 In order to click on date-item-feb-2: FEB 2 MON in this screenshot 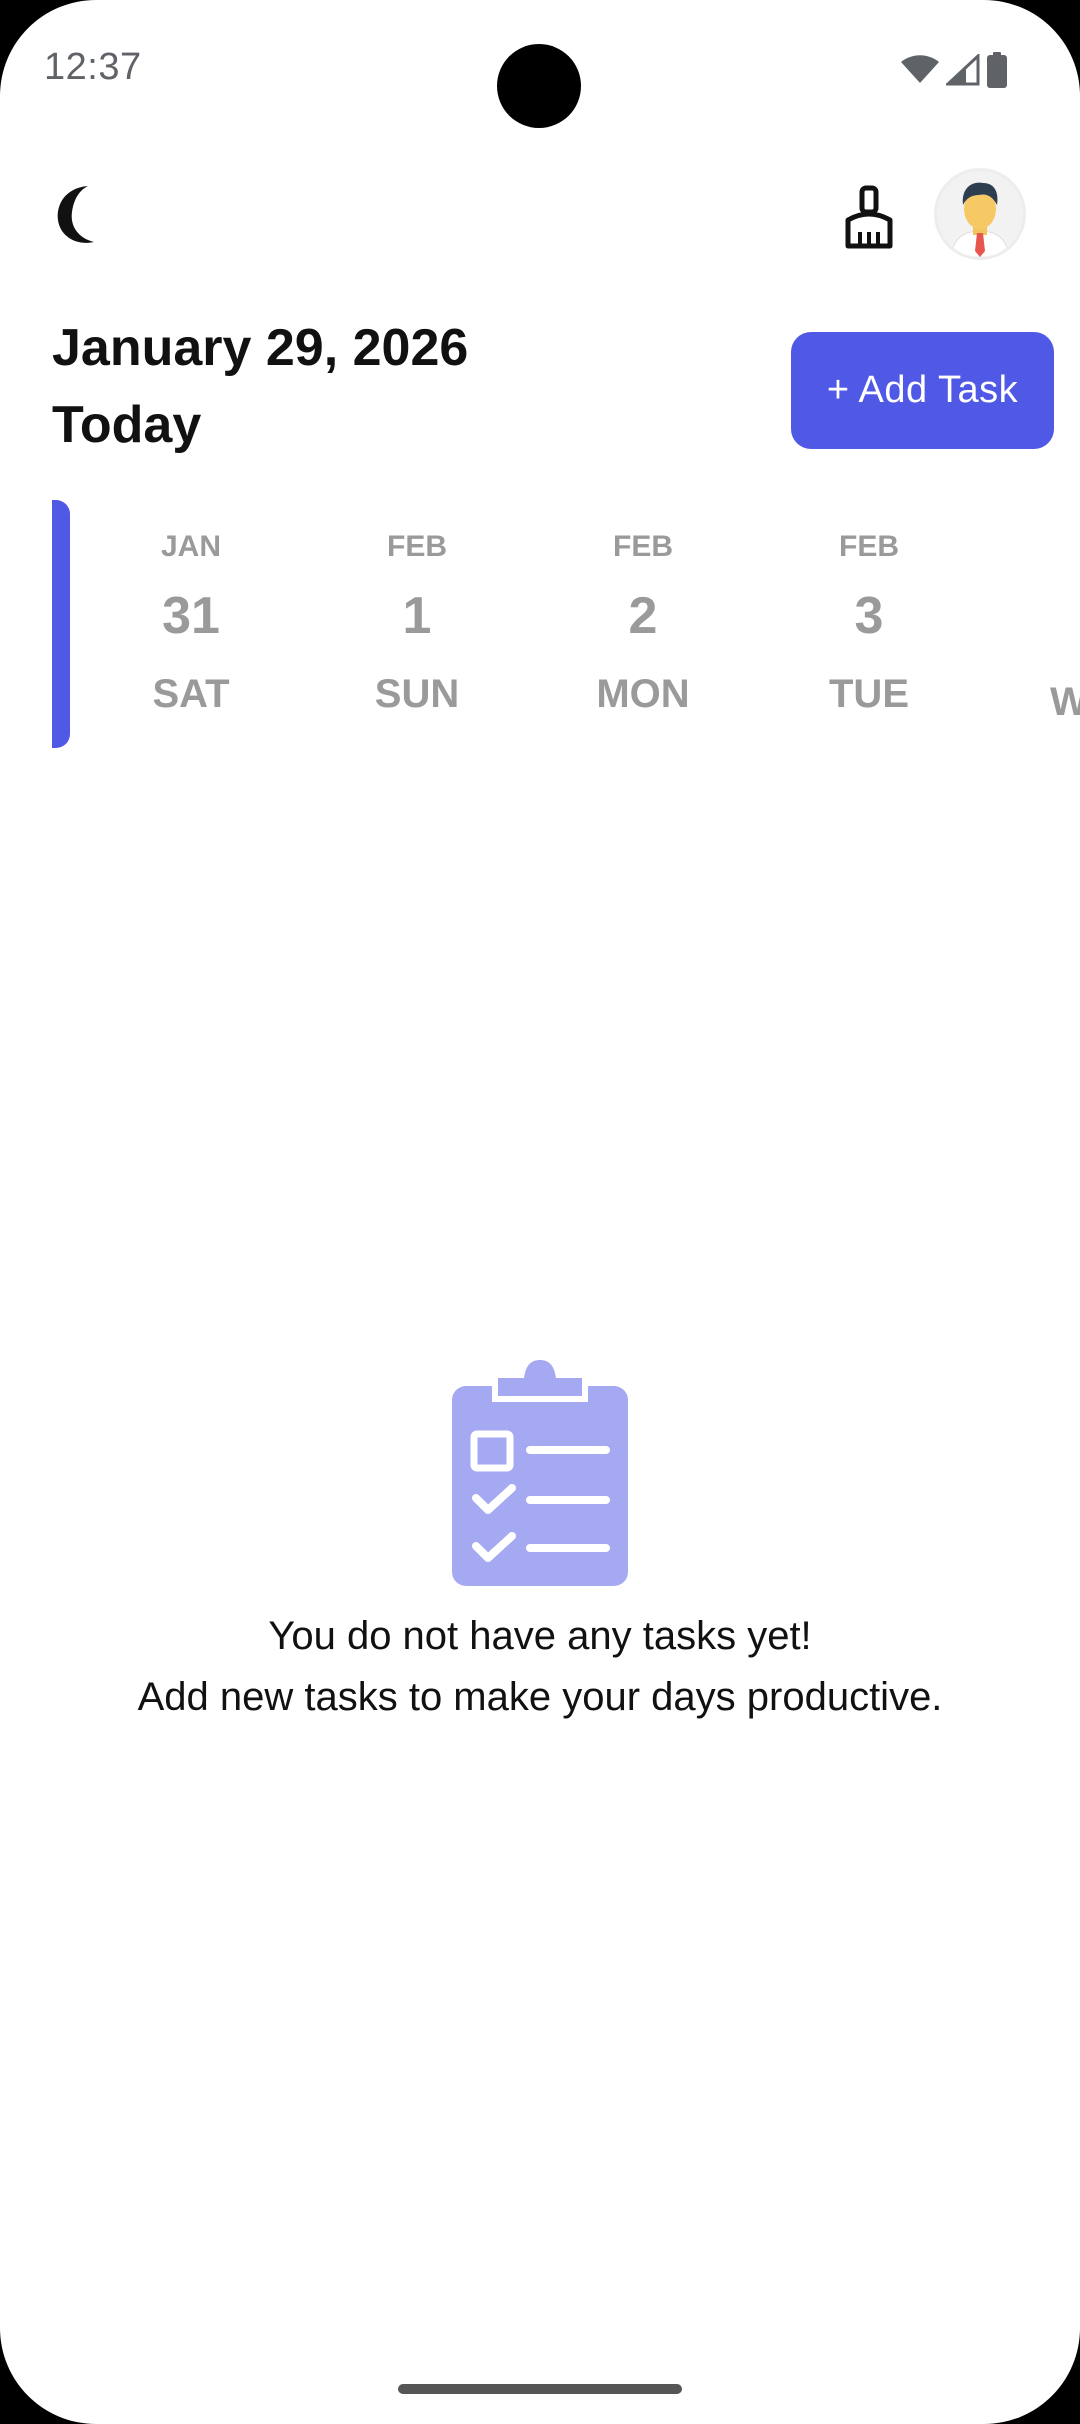, I will do `click(643, 624)`.